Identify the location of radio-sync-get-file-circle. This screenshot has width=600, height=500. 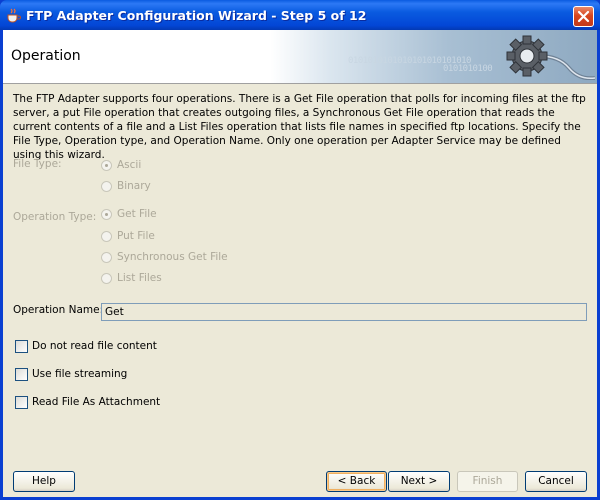
(106, 257).